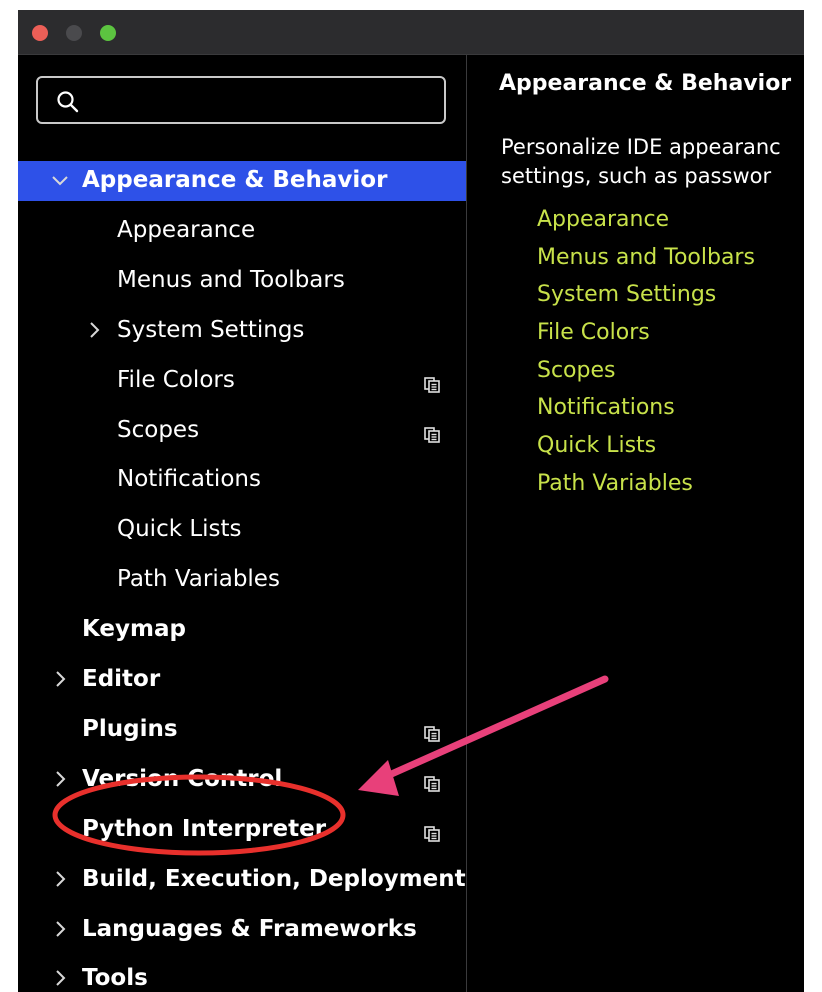 The image size is (822, 992). Describe the element at coordinates (646, 452) in the screenshot. I see `content-link: Quick Lists` at that location.